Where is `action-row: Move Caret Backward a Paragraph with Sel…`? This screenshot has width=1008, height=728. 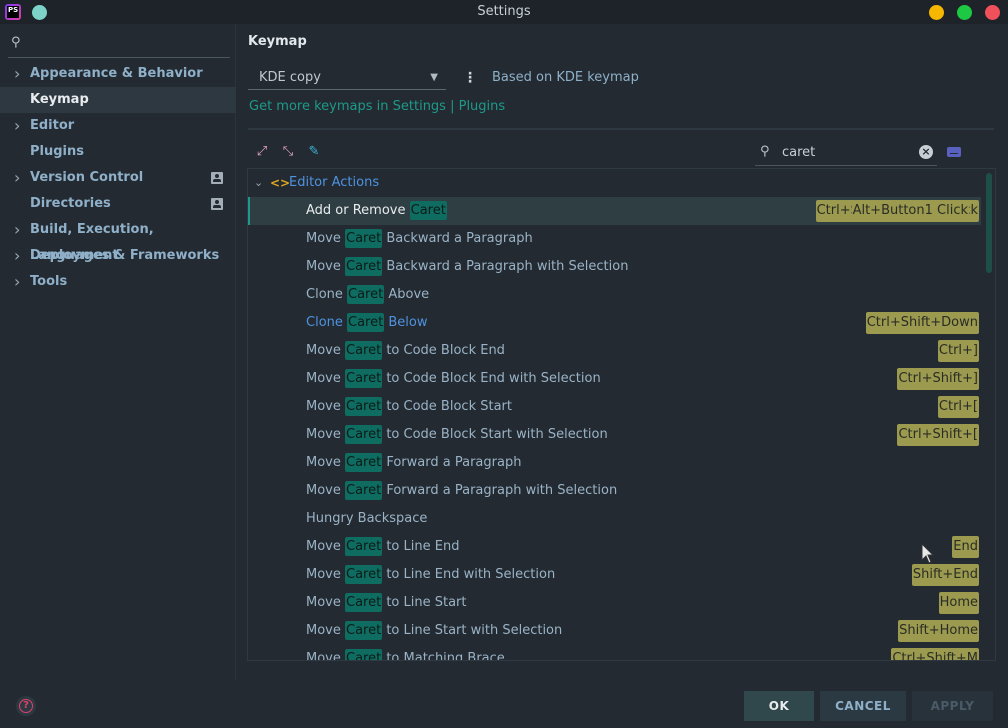
action-row: Move Caret Backward a Paragraph with Sel… is located at coordinates (614, 267).